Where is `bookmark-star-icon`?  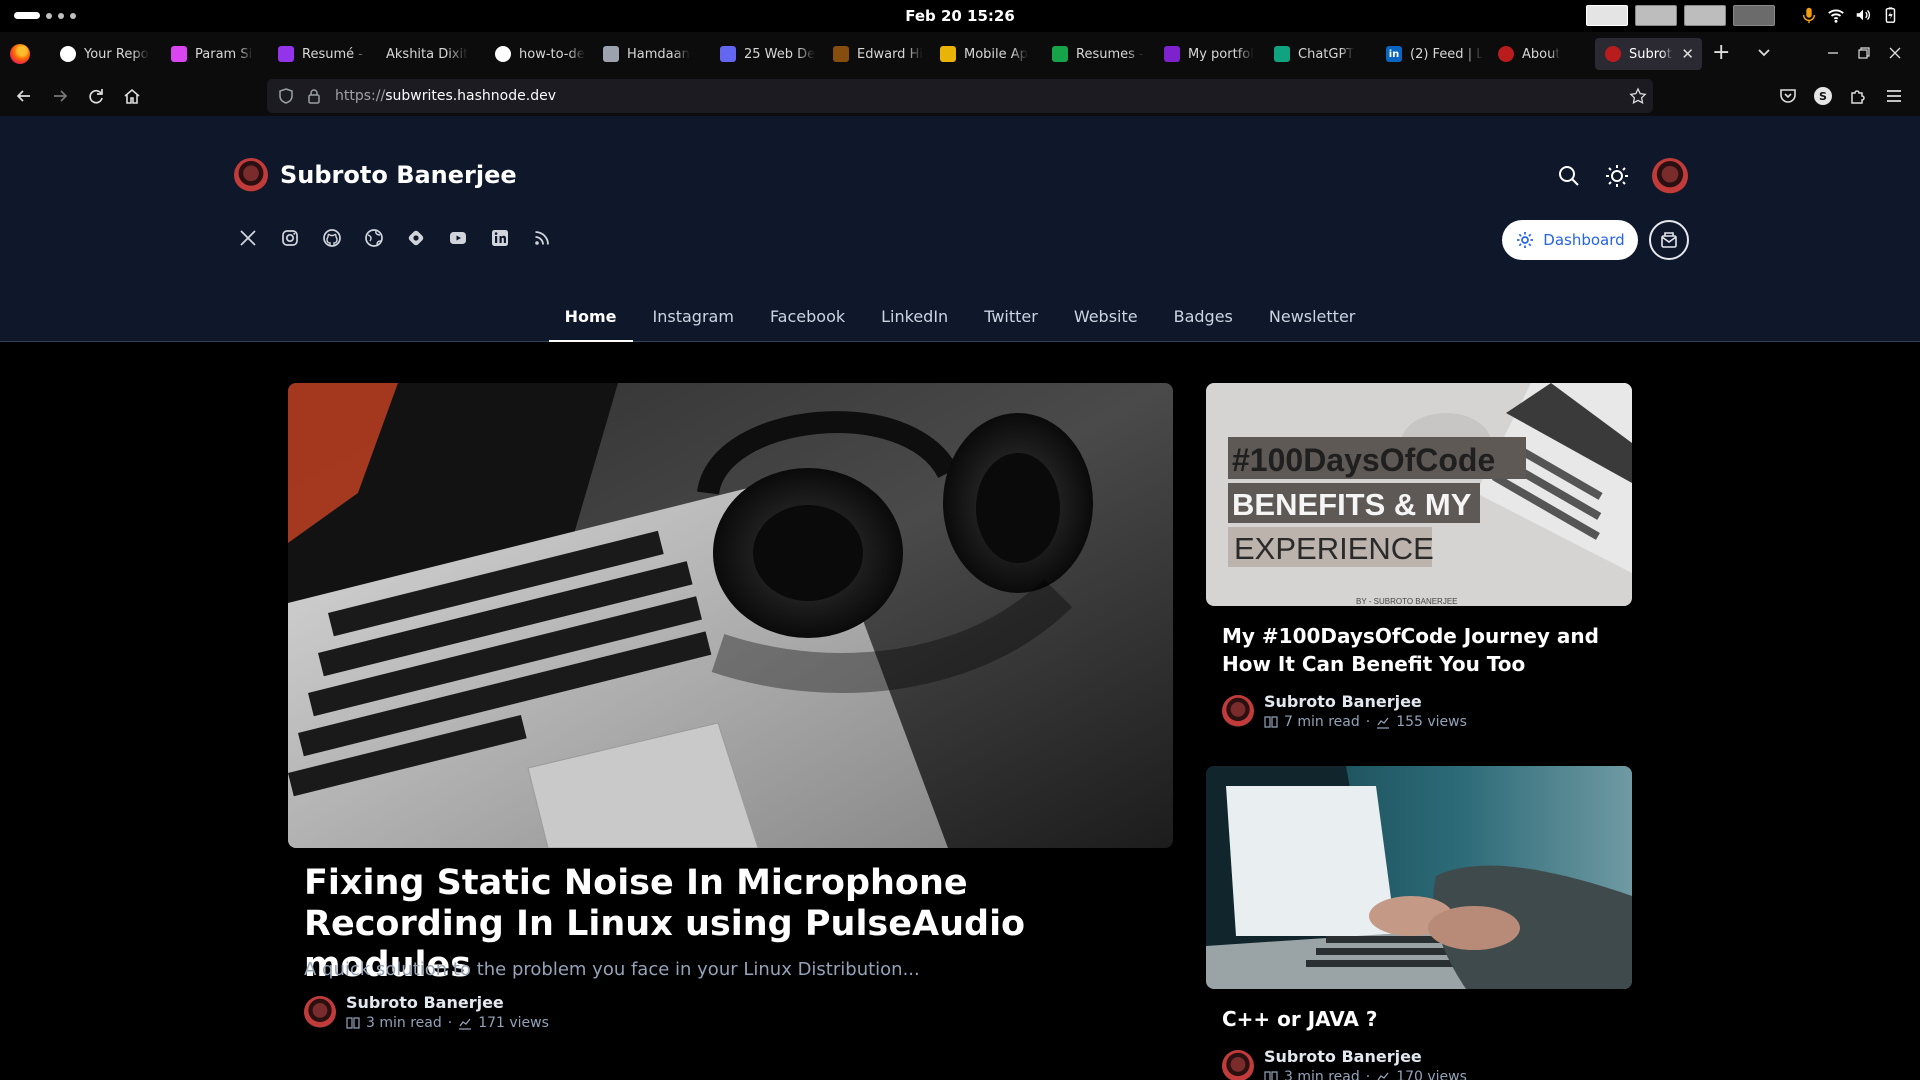
bookmark-star-icon is located at coordinates (1638, 96).